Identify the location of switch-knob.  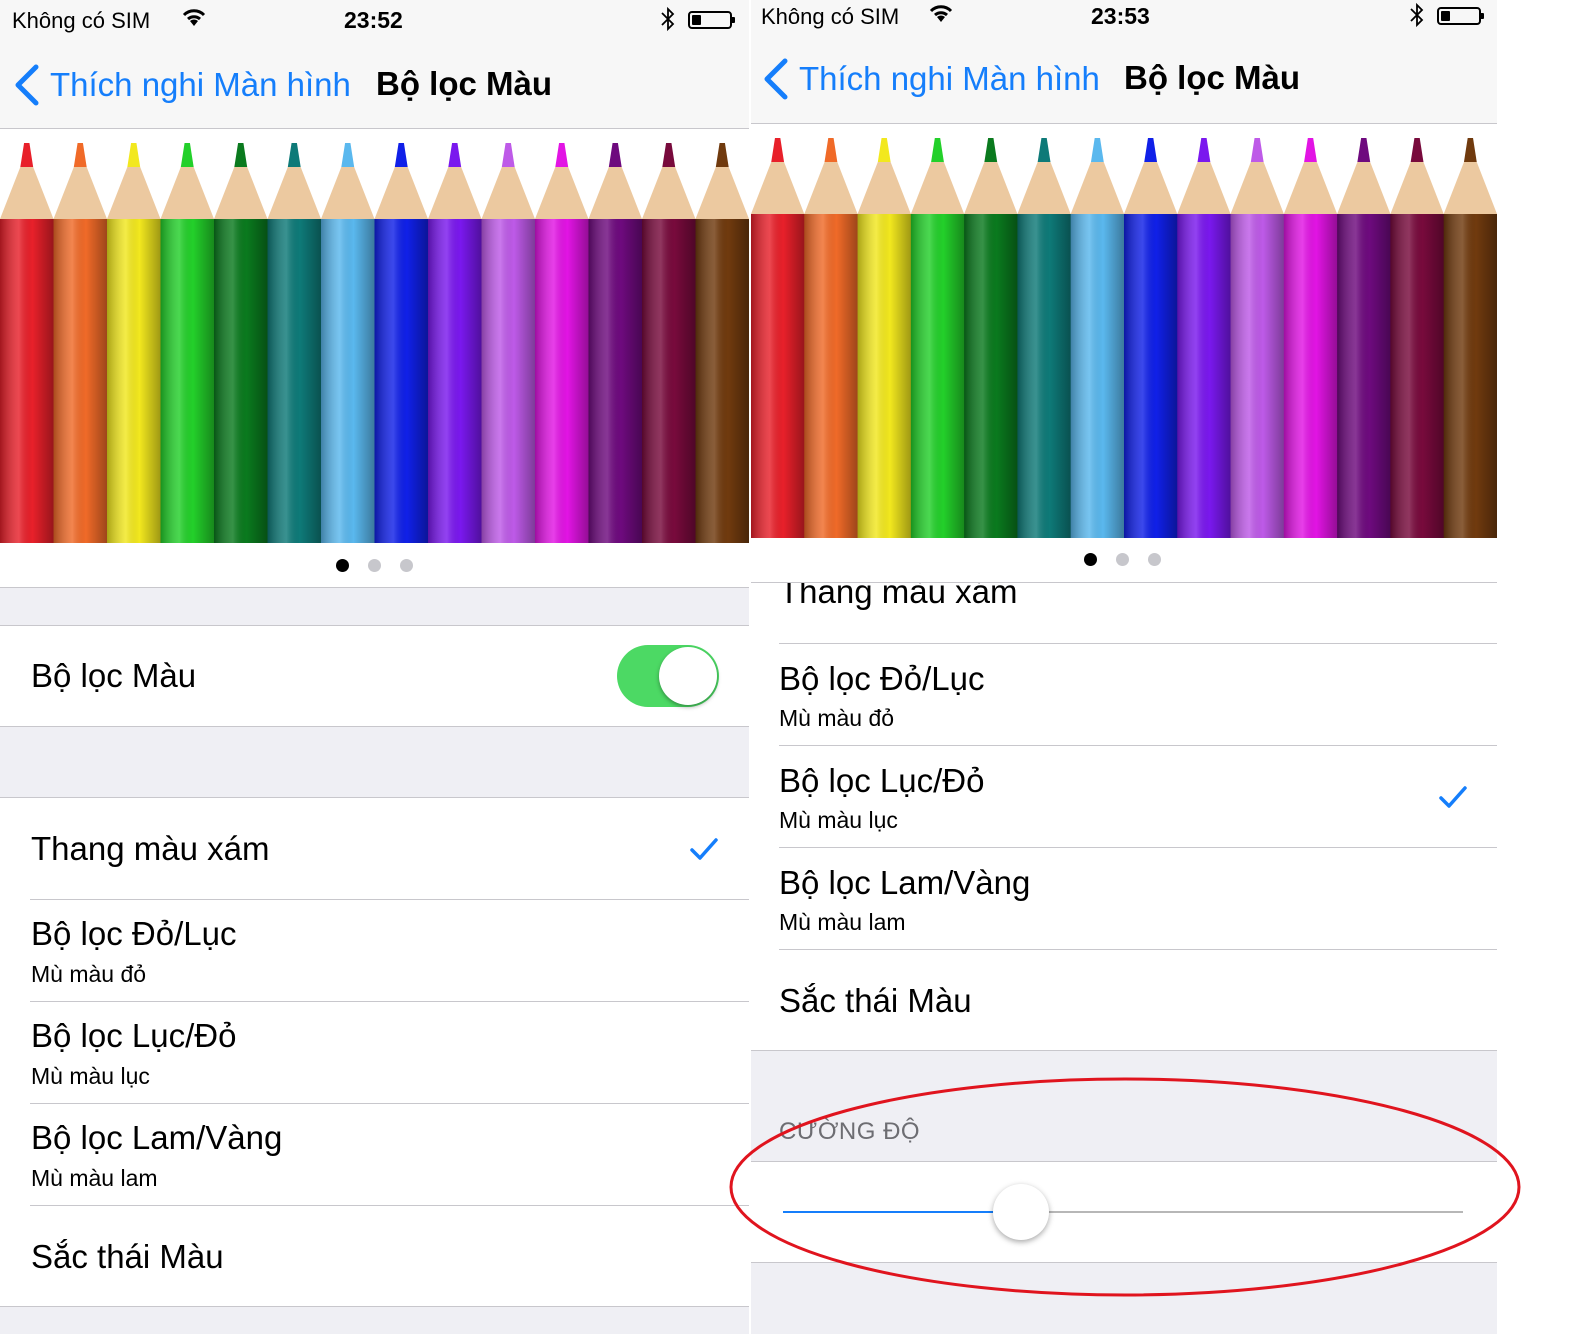
(688, 676).